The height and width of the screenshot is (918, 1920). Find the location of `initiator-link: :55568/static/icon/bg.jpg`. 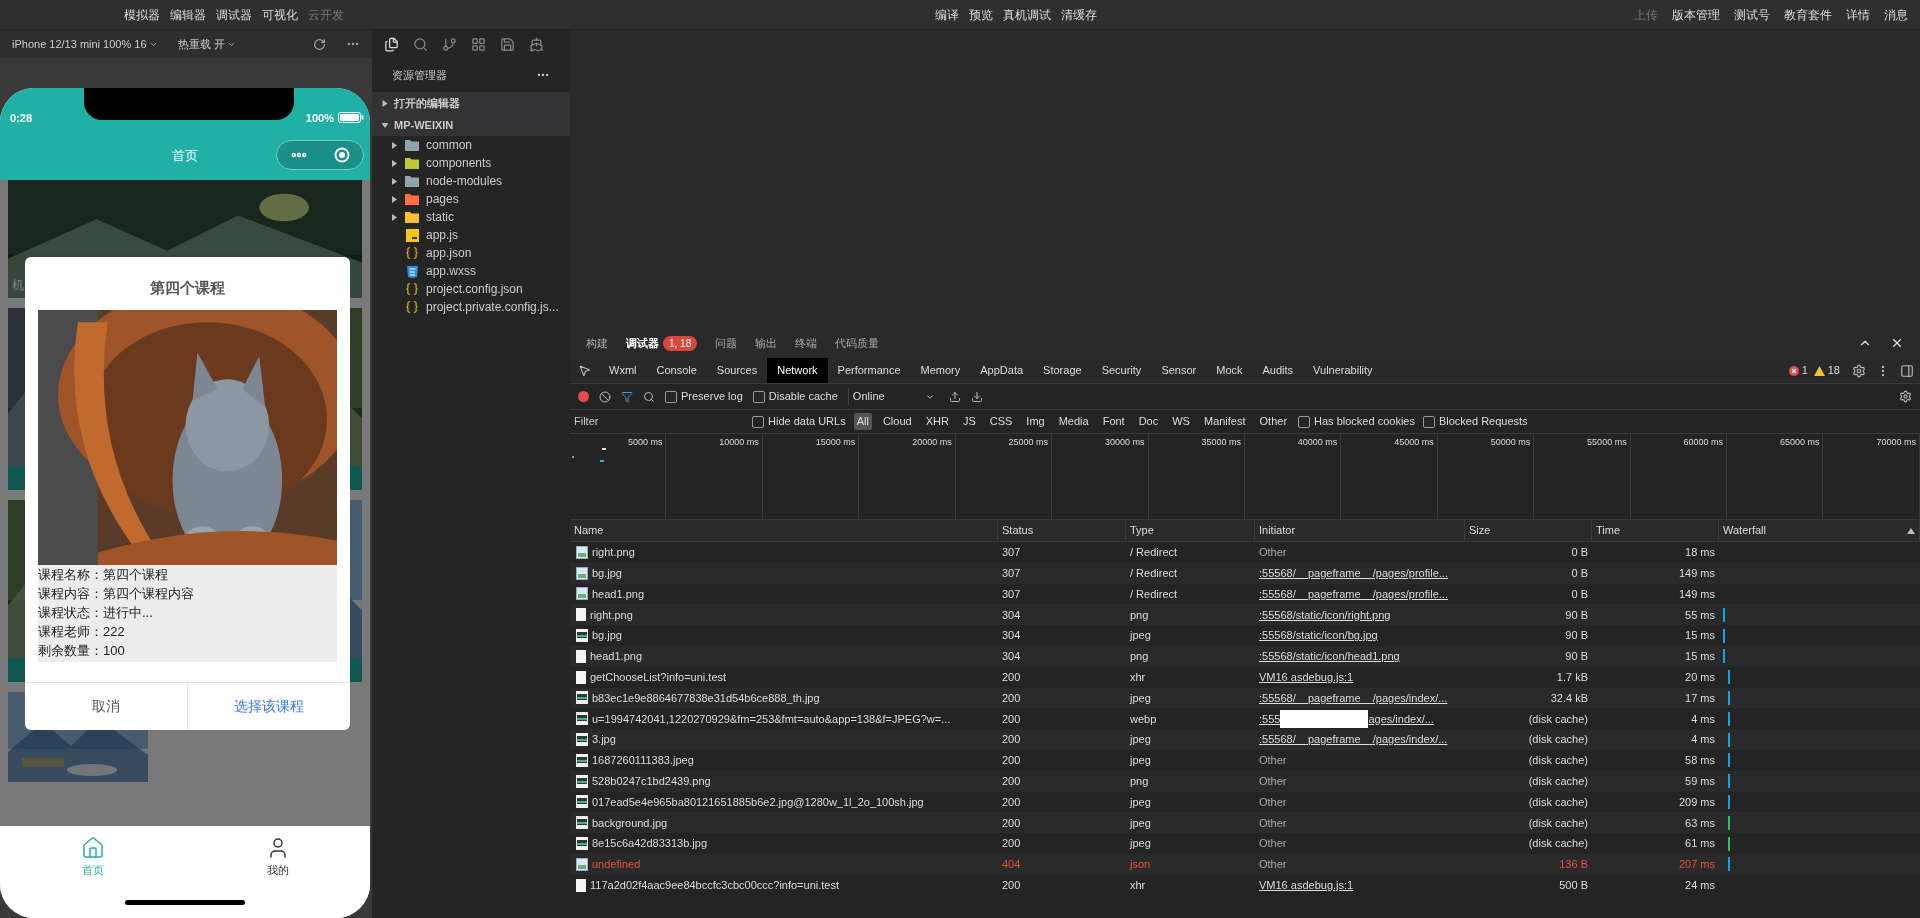

initiator-link: :55568/static/icon/bg.jpg is located at coordinates (1318, 635).